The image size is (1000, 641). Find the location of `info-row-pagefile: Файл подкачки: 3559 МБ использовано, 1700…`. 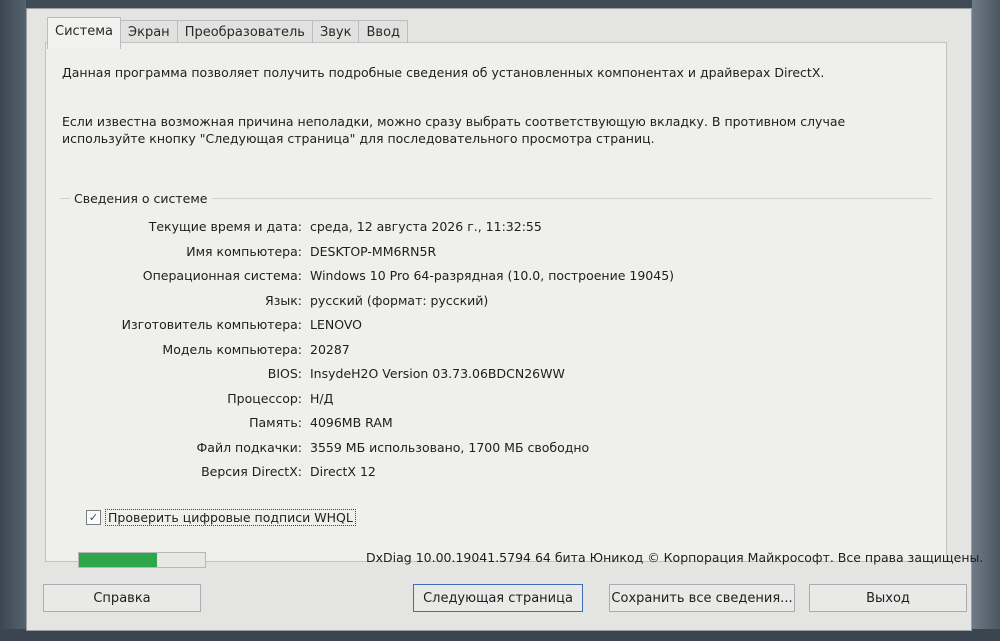

info-row-pagefile: Файл подкачки: 3559 МБ использовано, 1700… is located at coordinates (496, 452).